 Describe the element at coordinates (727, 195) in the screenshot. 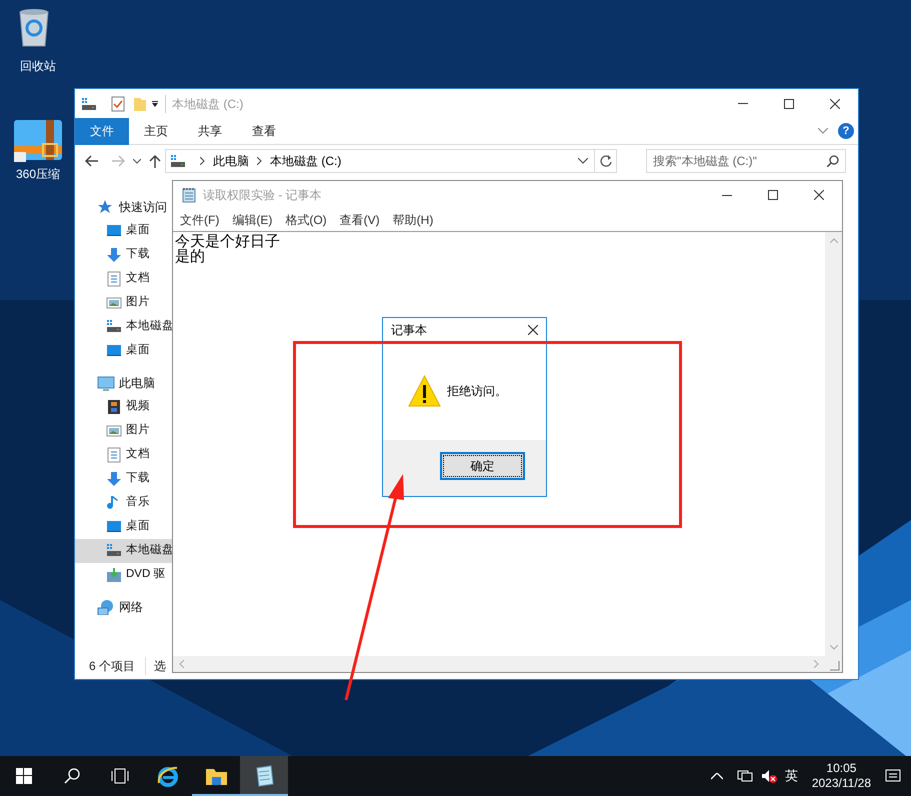

I see `minimize-icon` at that location.